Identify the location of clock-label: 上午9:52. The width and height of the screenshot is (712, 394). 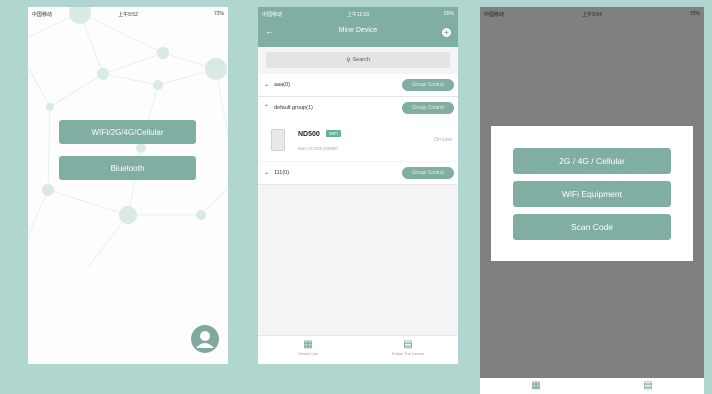
(128, 14).